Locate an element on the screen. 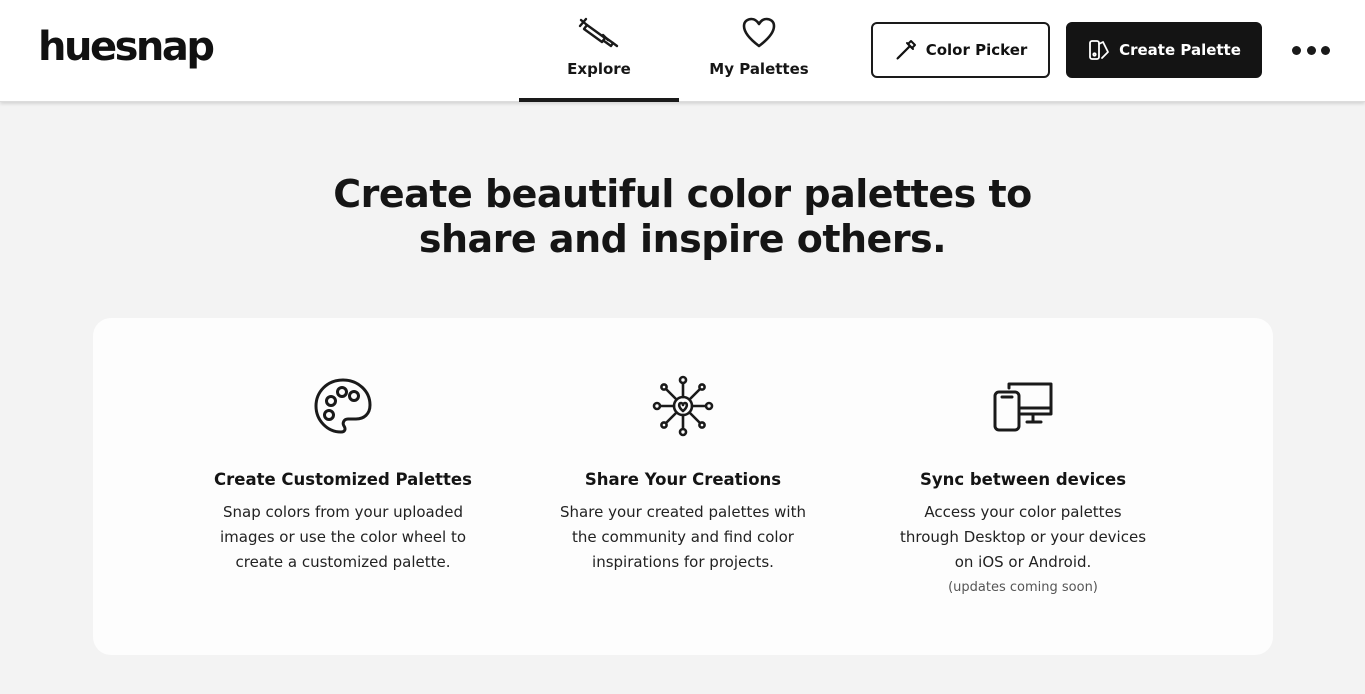 This screenshot has height=694, width=1365. feature-desc-line: create a customized palette. is located at coordinates (343, 562).